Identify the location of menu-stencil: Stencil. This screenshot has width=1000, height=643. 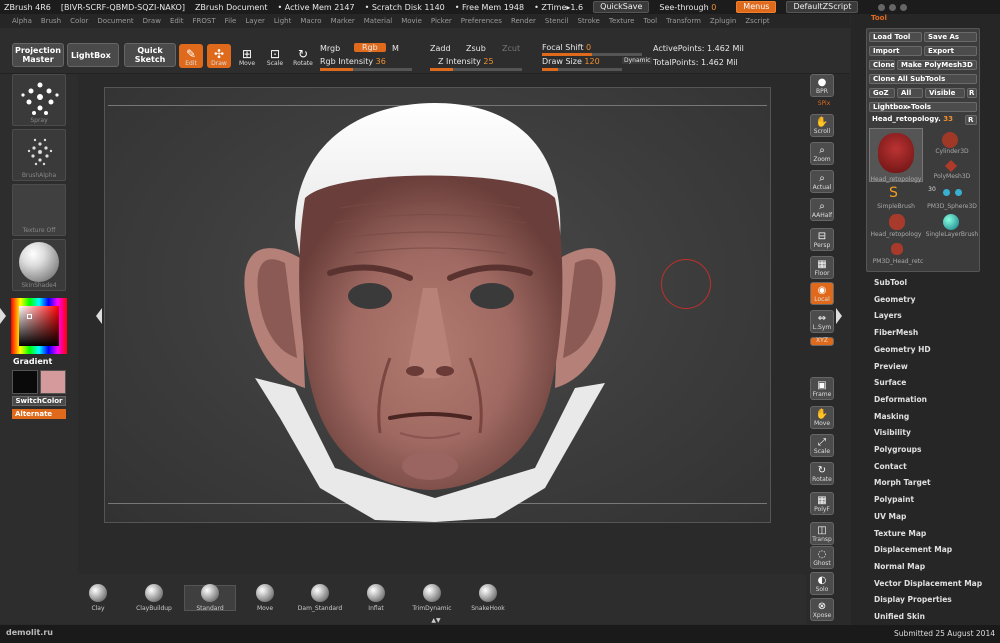
(557, 21).